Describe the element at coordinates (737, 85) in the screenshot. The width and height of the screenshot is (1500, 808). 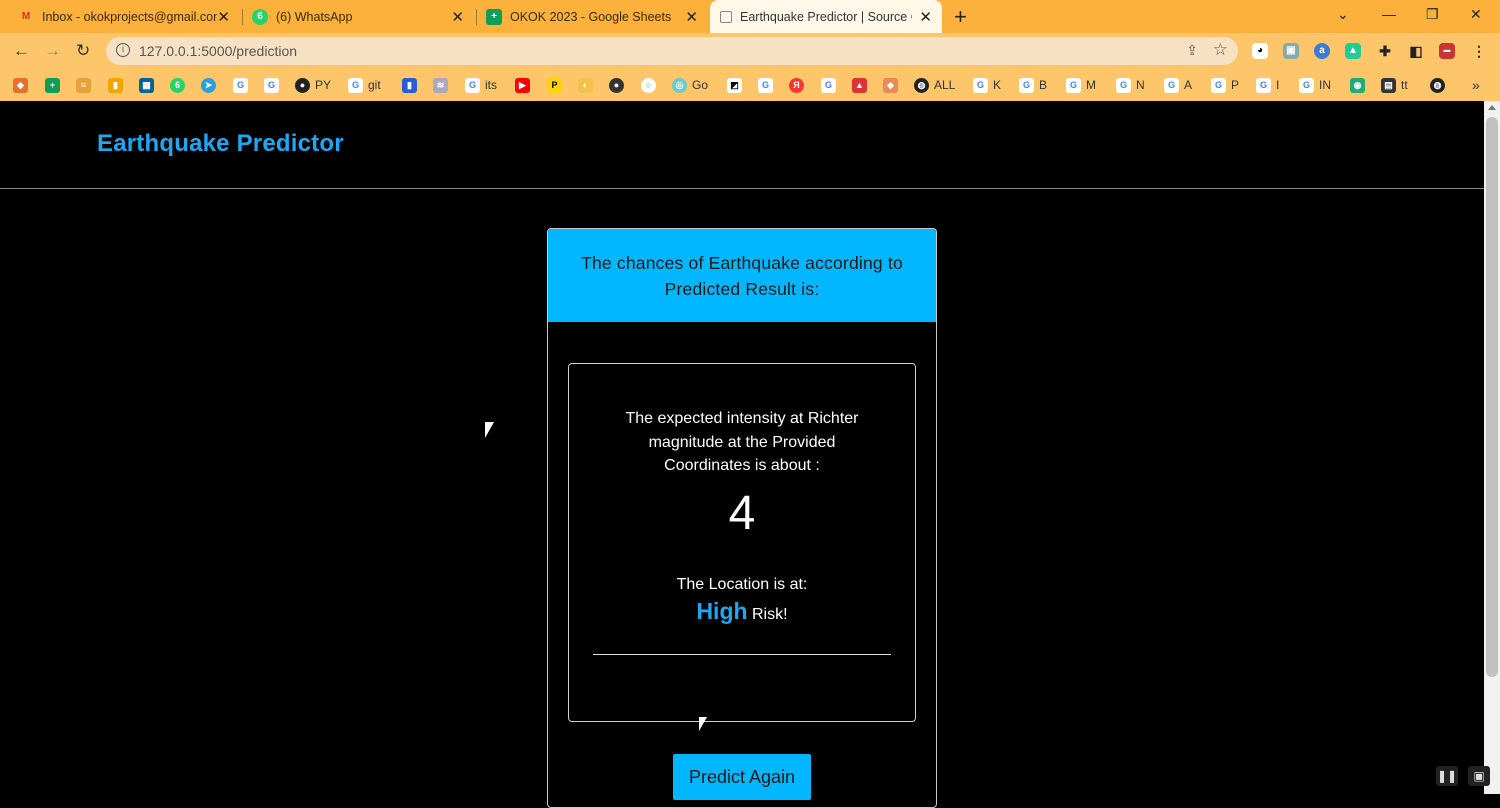
I see `bookmark-icon: ◩` at that location.